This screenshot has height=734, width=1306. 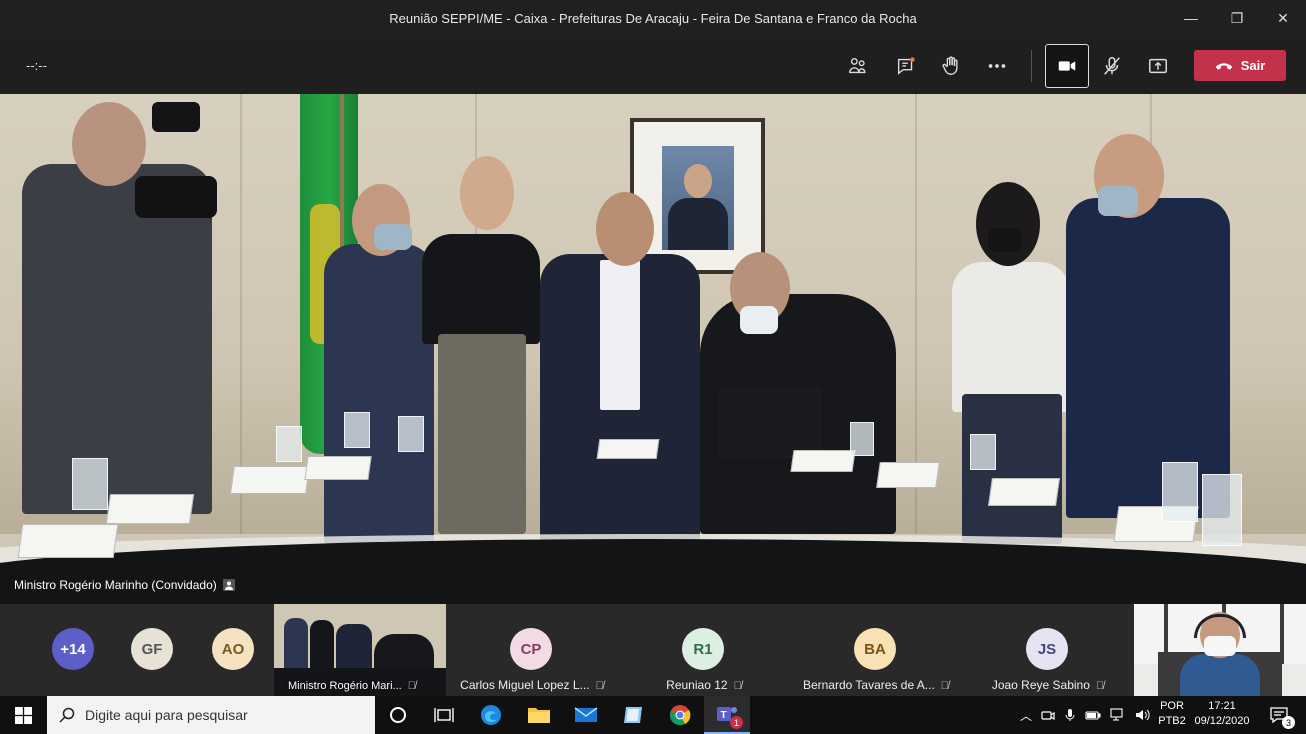 What do you see at coordinates (1093, 715) in the screenshot?
I see `battery-icon` at bounding box center [1093, 715].